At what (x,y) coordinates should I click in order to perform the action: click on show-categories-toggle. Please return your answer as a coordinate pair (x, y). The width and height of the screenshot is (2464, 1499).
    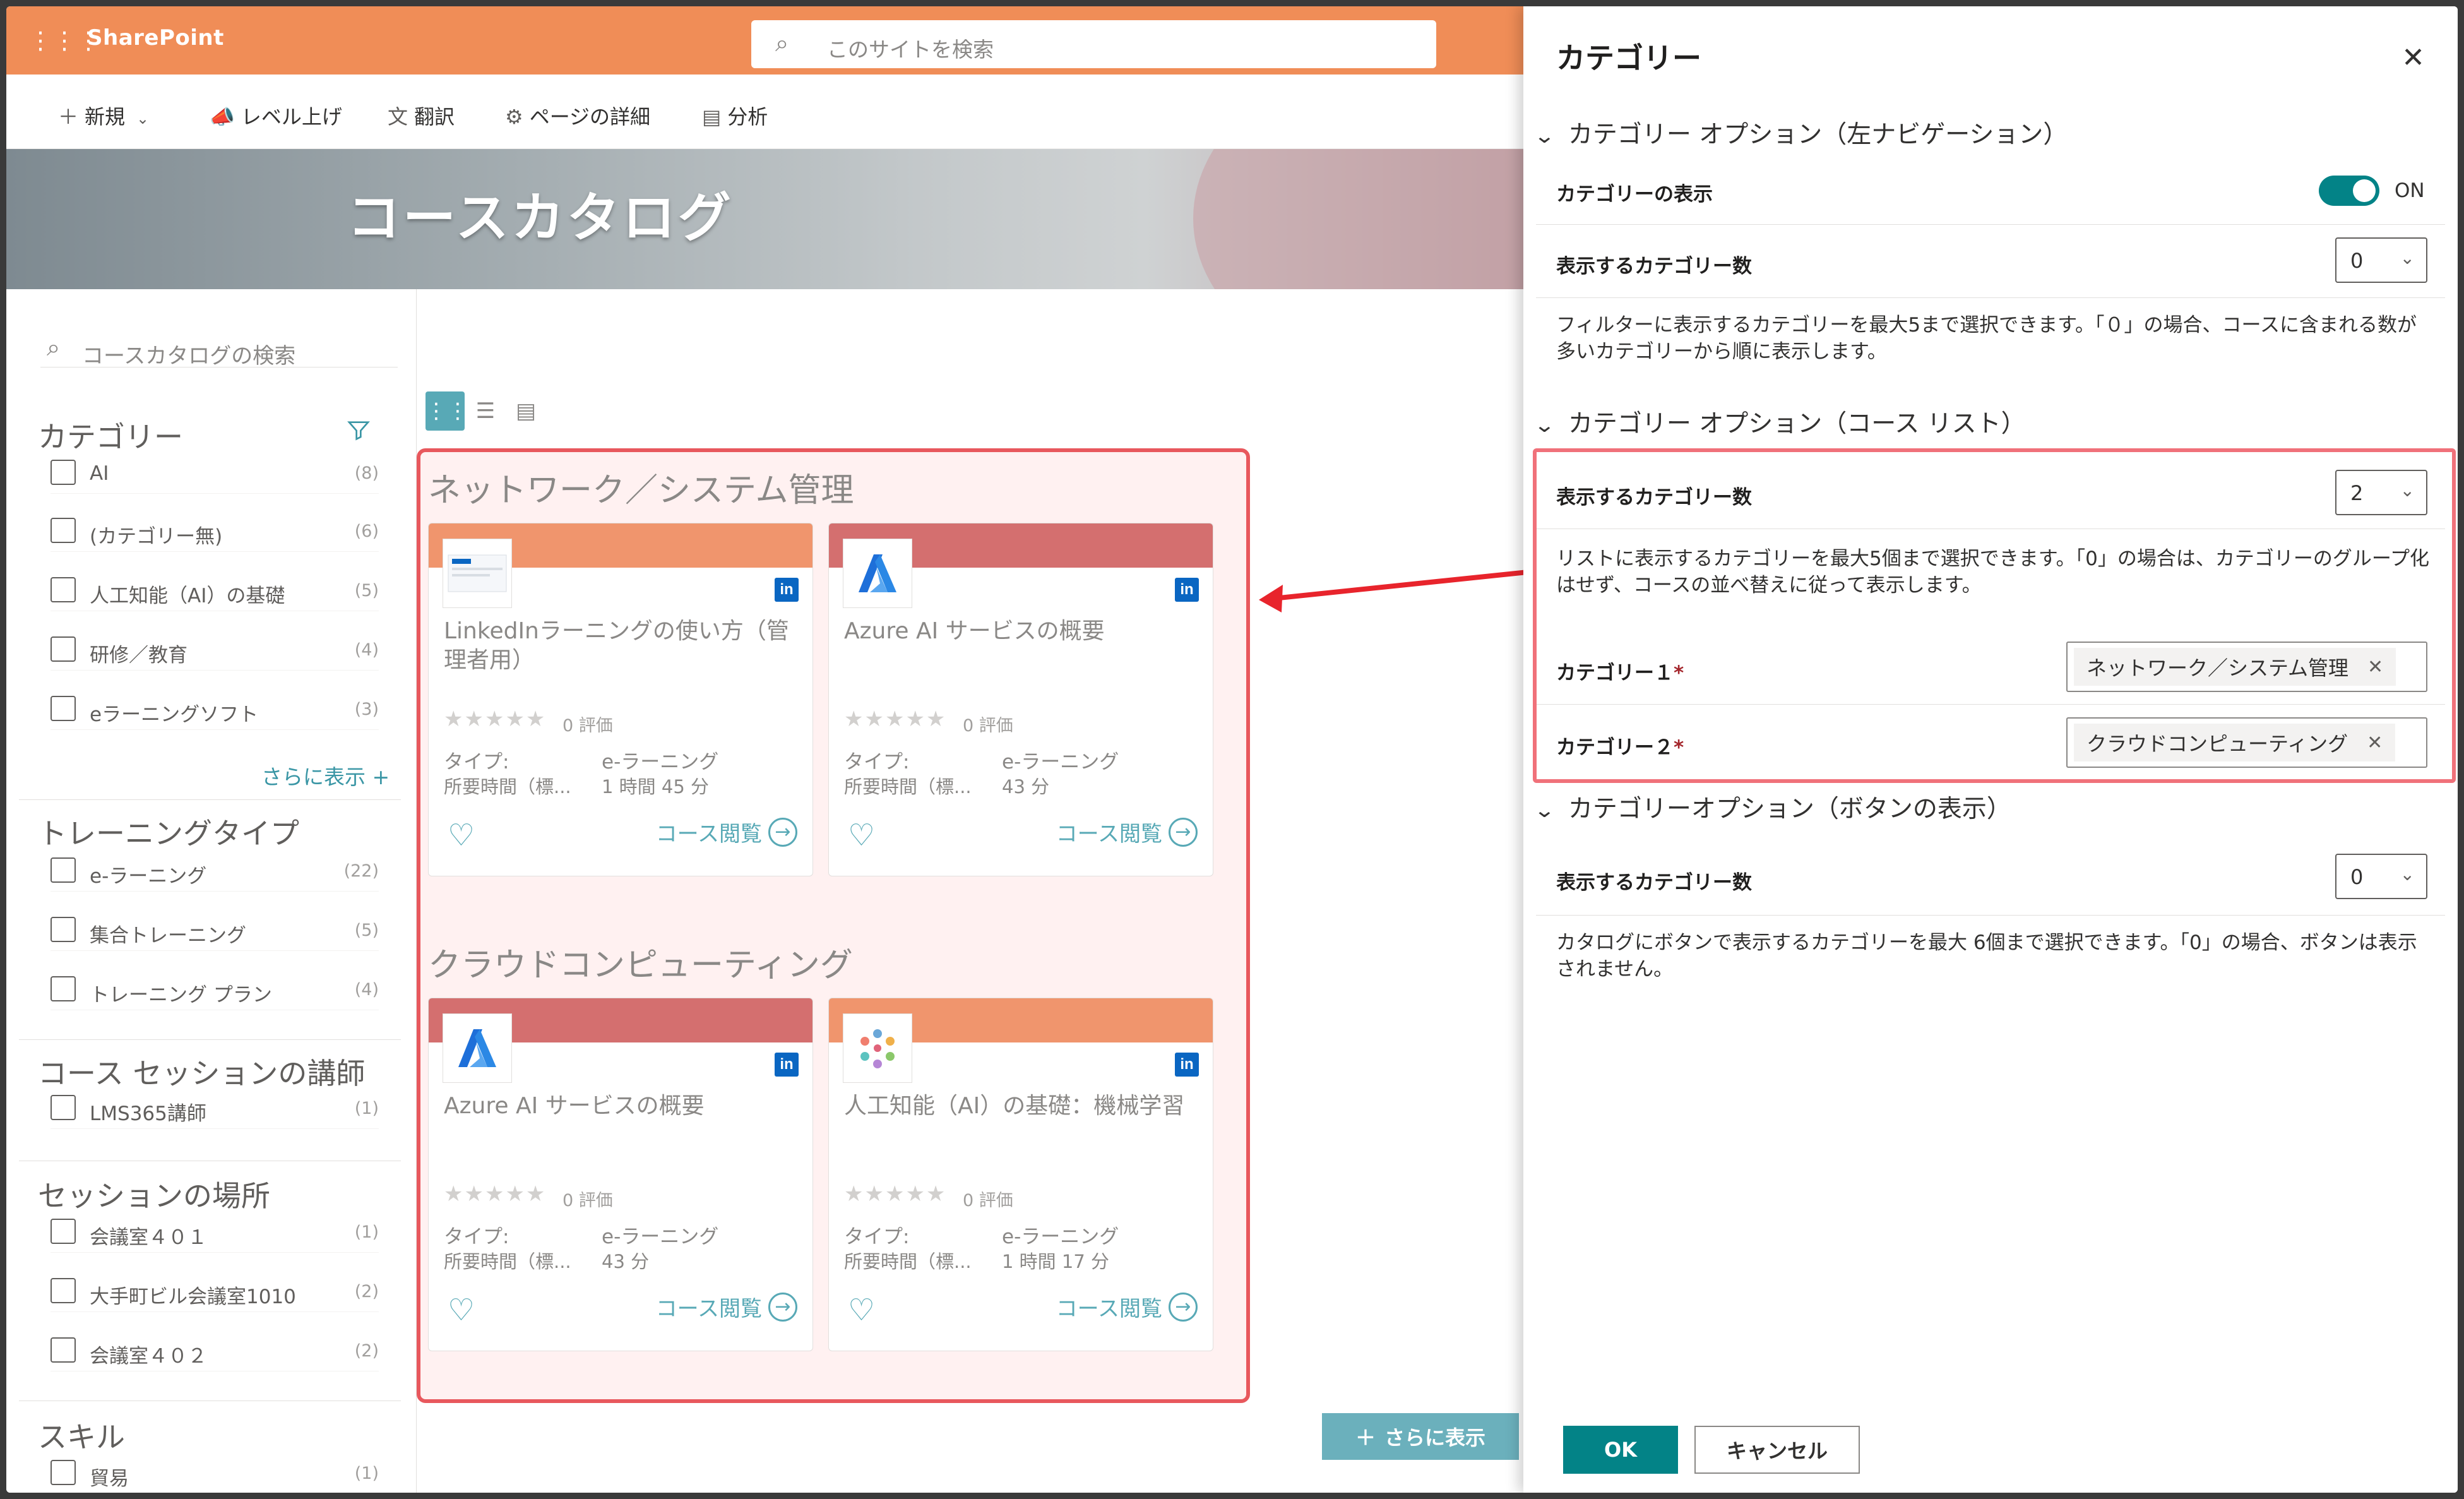
    Looking at the image, I should click on (2349, 191).